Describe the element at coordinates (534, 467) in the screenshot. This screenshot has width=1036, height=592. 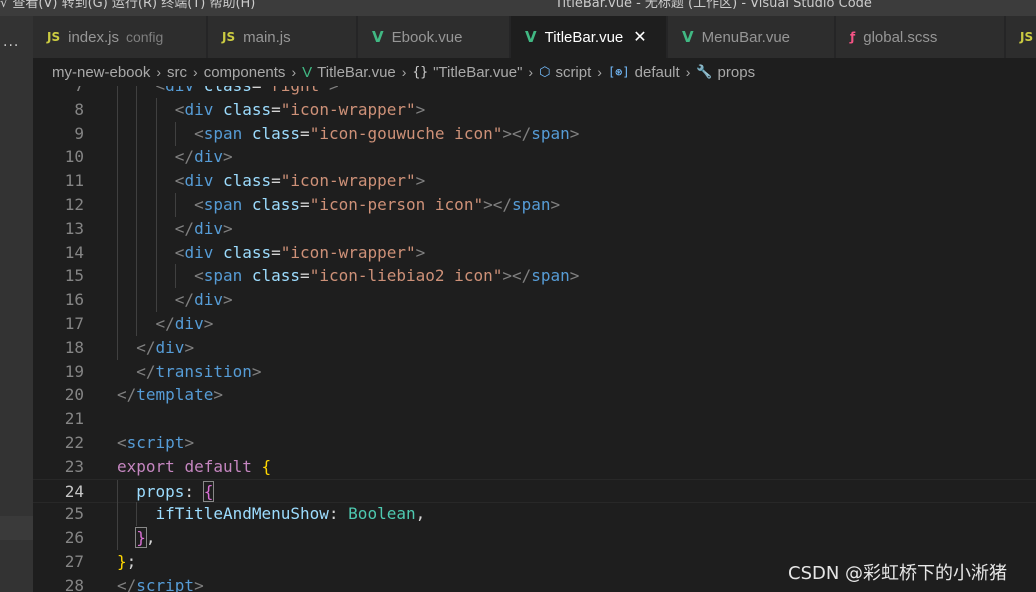
I see `code-line: 23 export default {` at that location.